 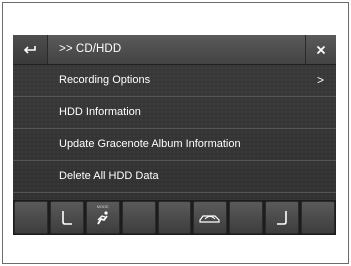 I want to click on seat-heater-right-icon, so click(x=282, y=217).